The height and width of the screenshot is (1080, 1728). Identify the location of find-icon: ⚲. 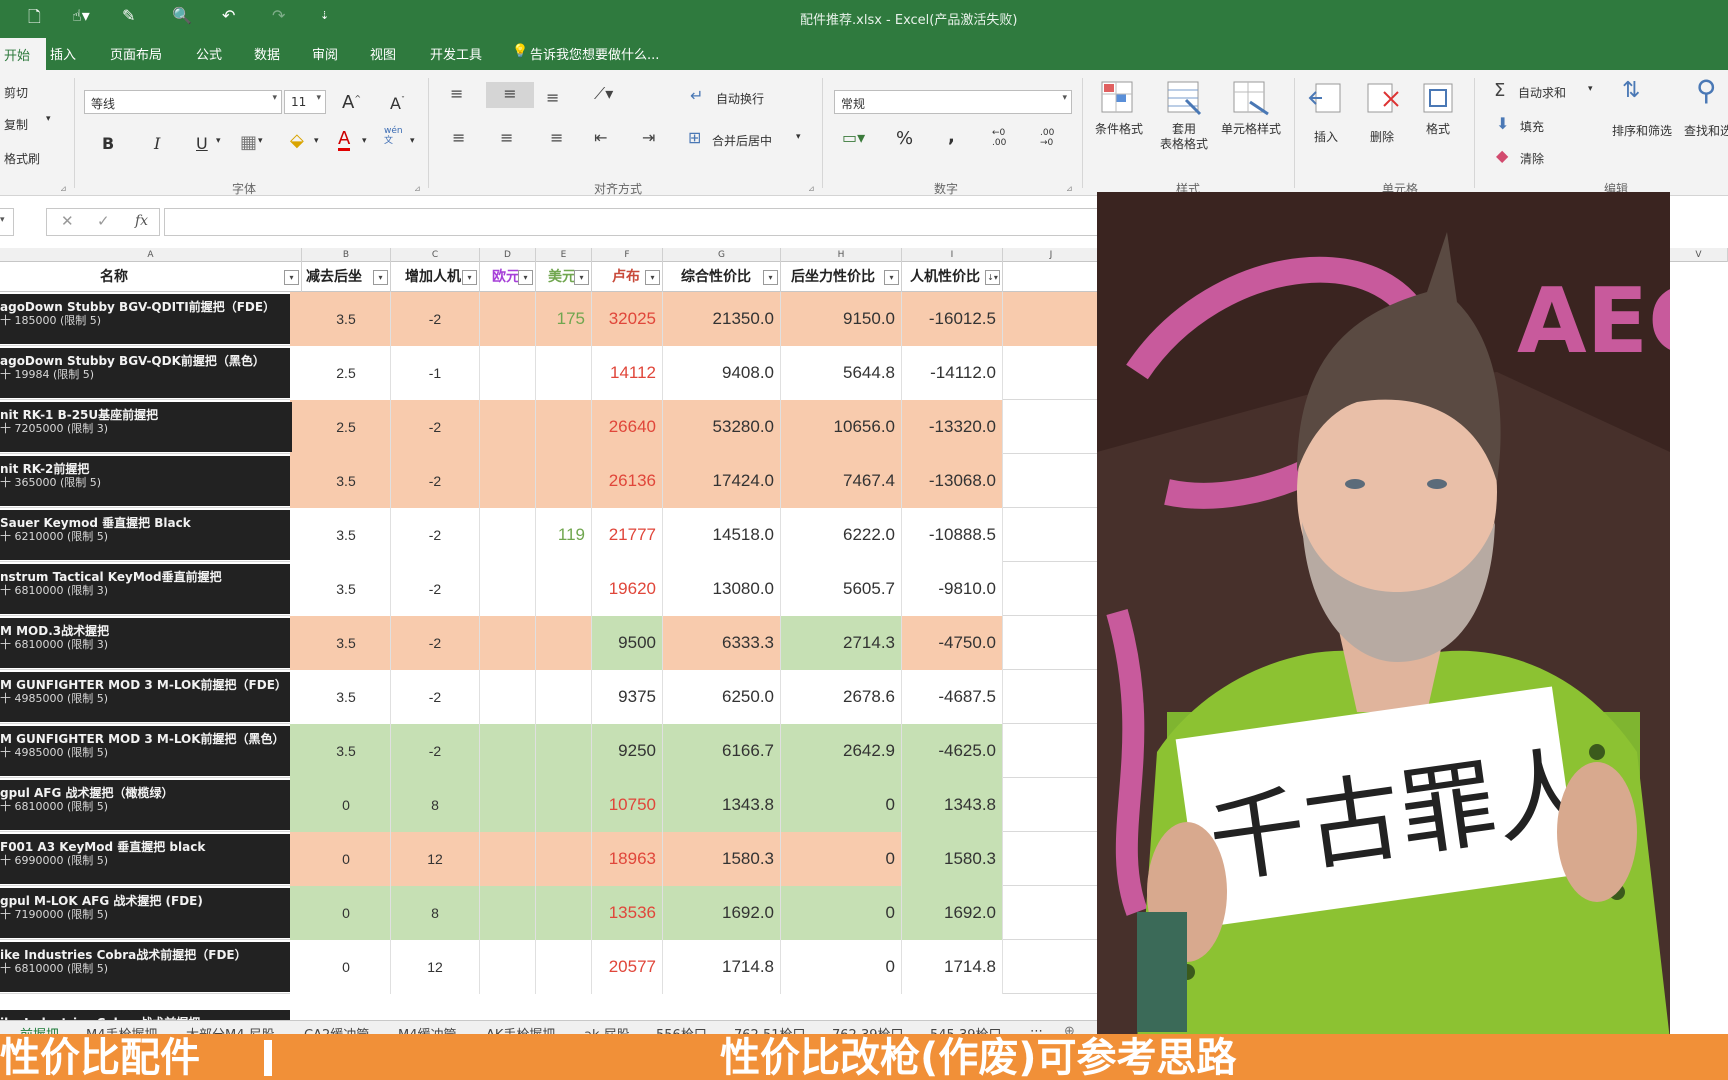
(1706, 90).